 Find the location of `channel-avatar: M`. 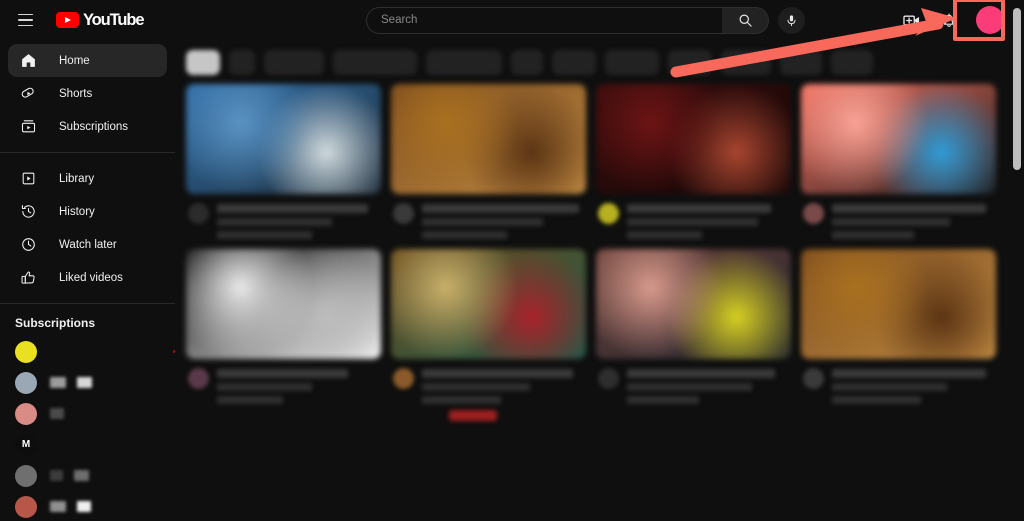

channel-avatar: M is located at coordinates (26, 444).